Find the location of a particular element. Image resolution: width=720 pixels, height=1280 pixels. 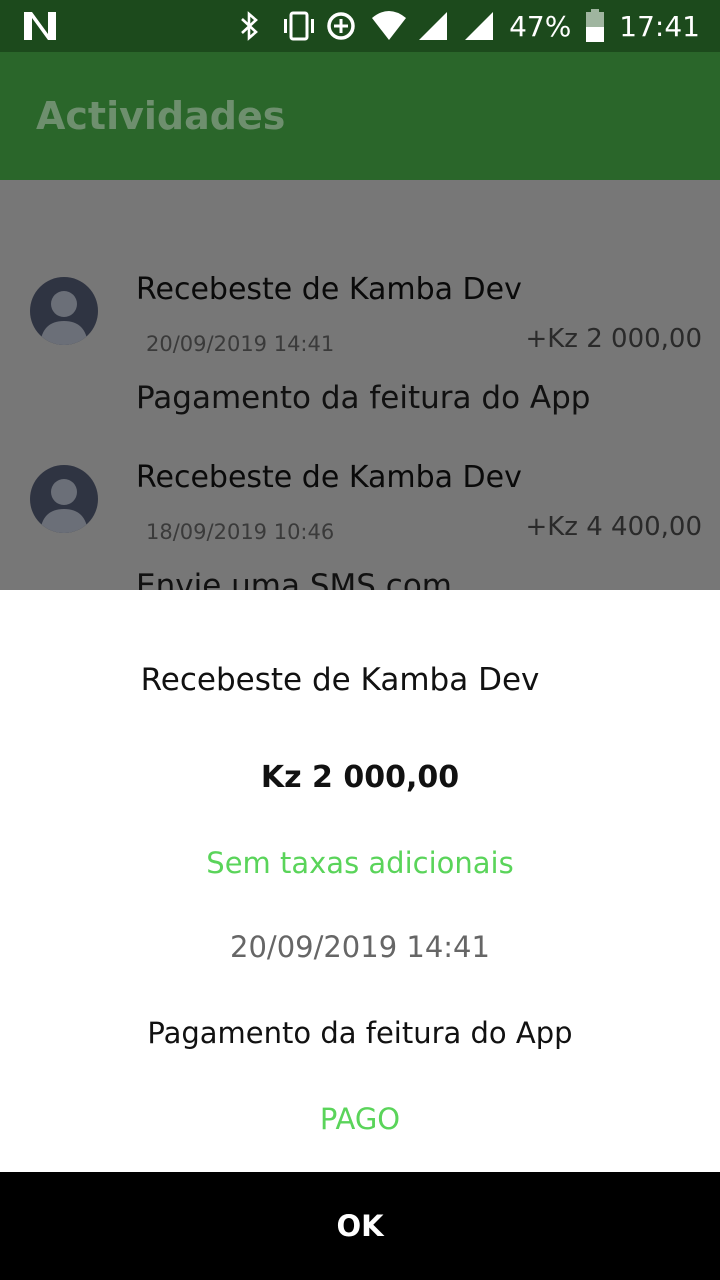

clock: 17:41 is located at coordinates (659, 26).